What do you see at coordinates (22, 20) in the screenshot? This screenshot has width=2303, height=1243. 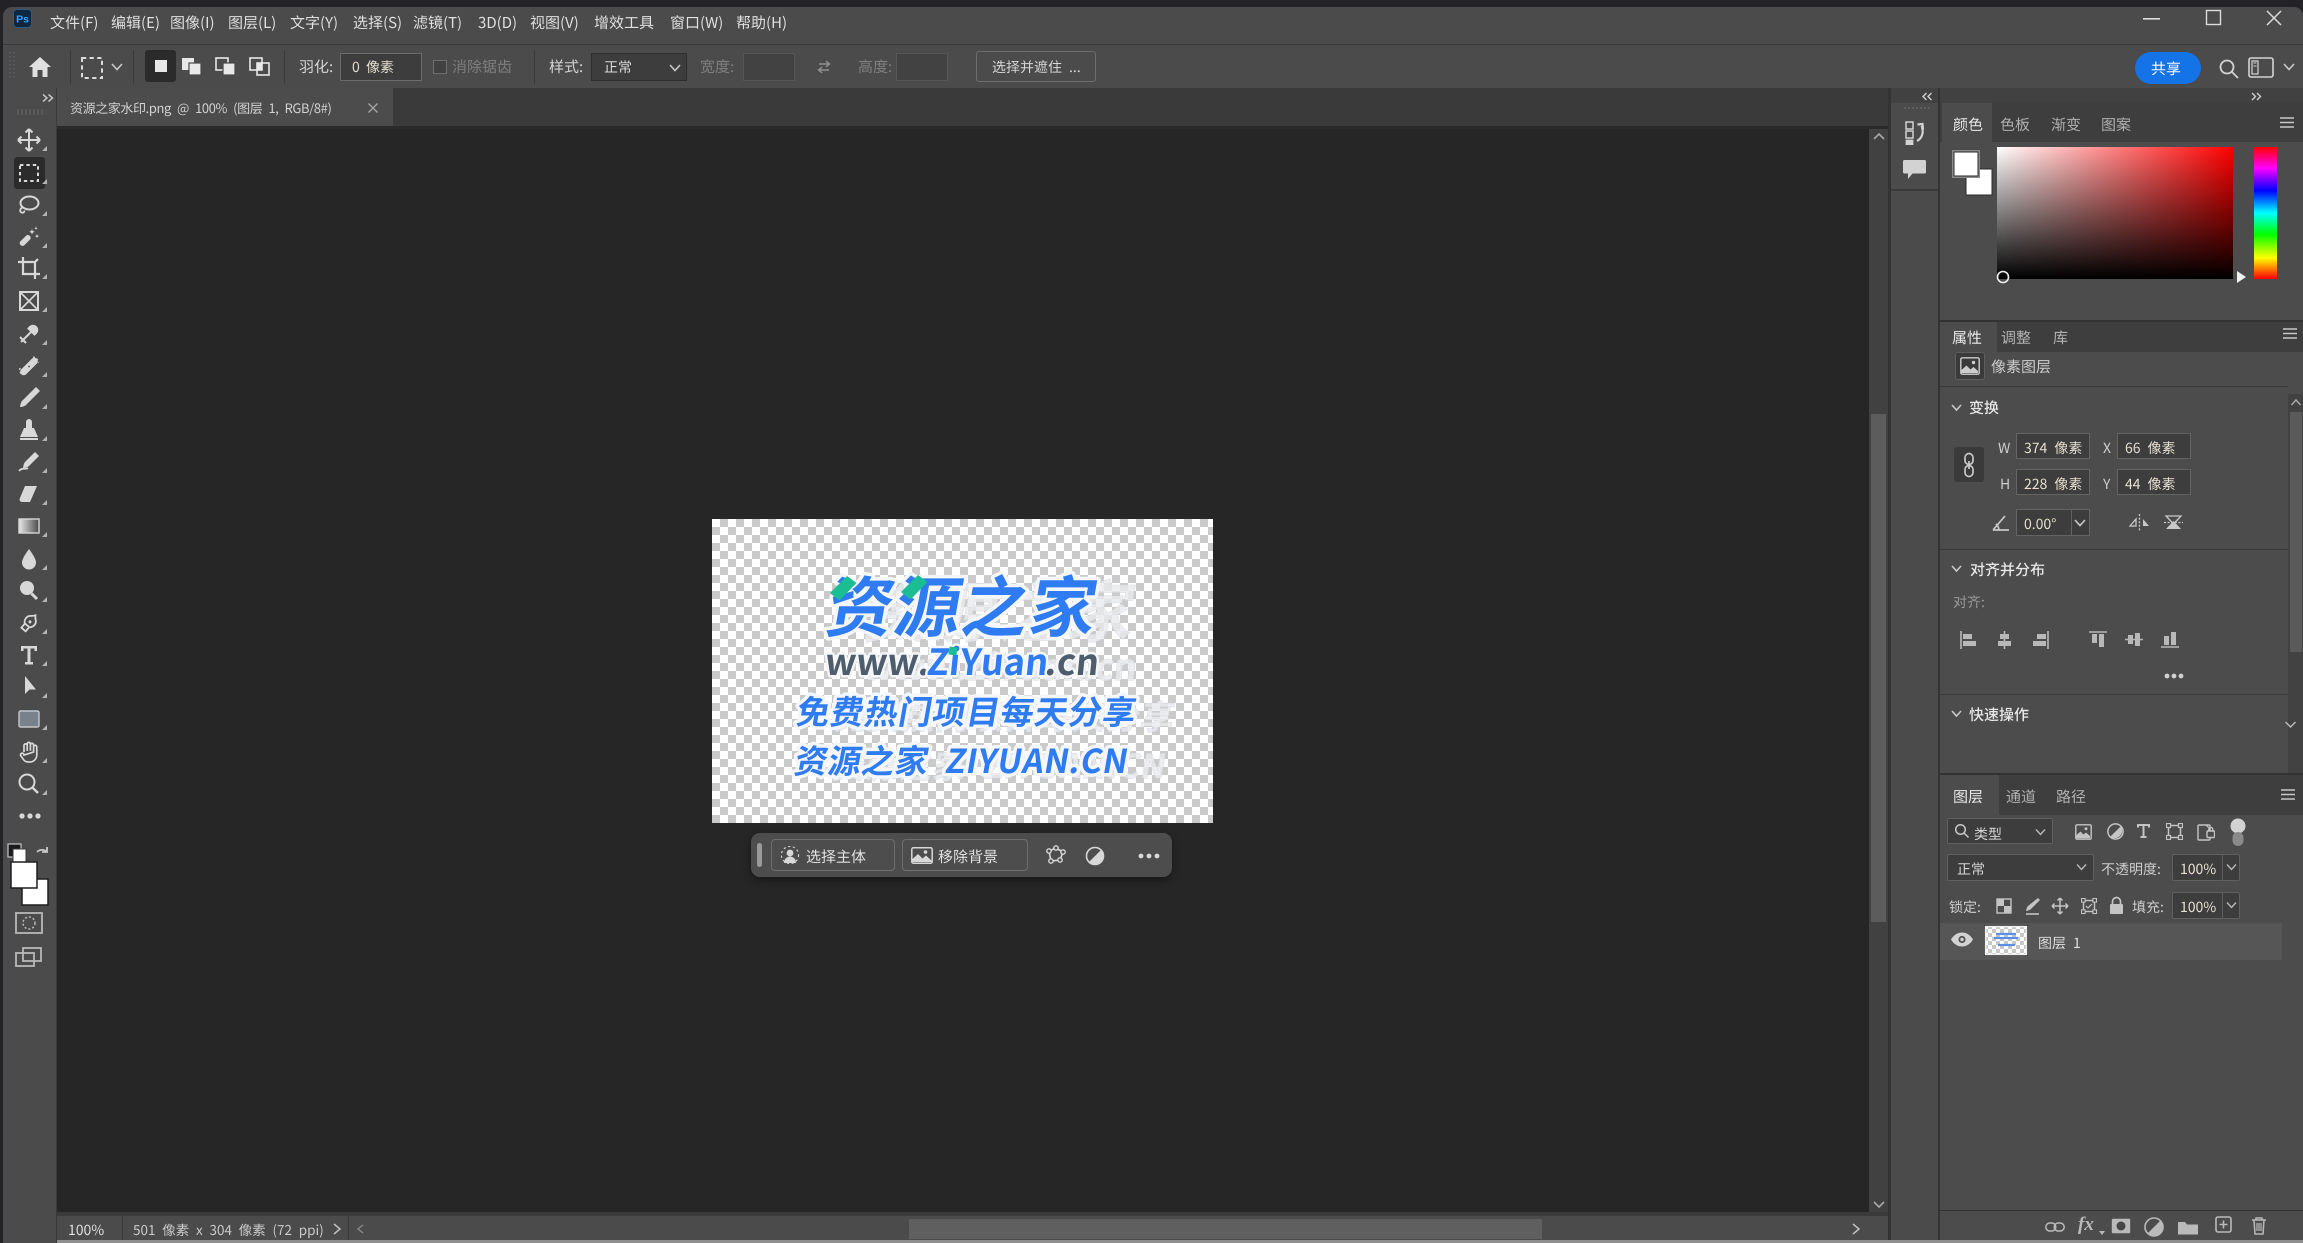 I see `svg-text: Ps` at bounding box center [22, 20].